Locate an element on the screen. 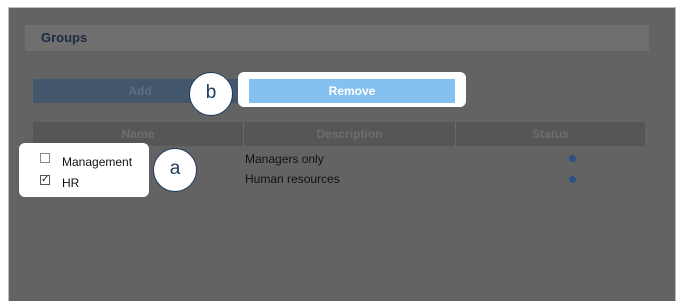  column-header-description: Description is located at coordinates (349, 134).